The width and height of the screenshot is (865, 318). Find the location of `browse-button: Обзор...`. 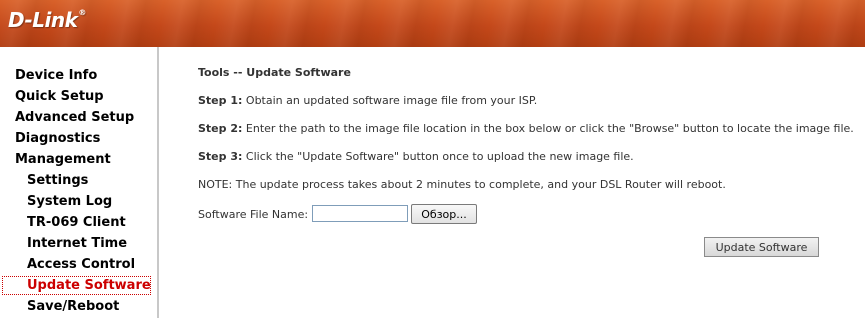

browse-button: Обзор... is located at coordinates (444, 214).